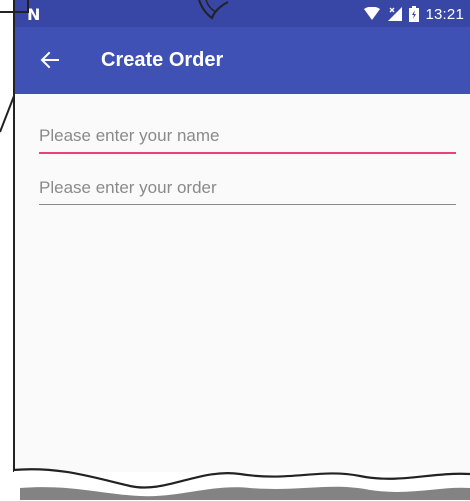 This screenshot has width=470, height=501. I want to click on sketch-arrow-icon, so click(213, 10).